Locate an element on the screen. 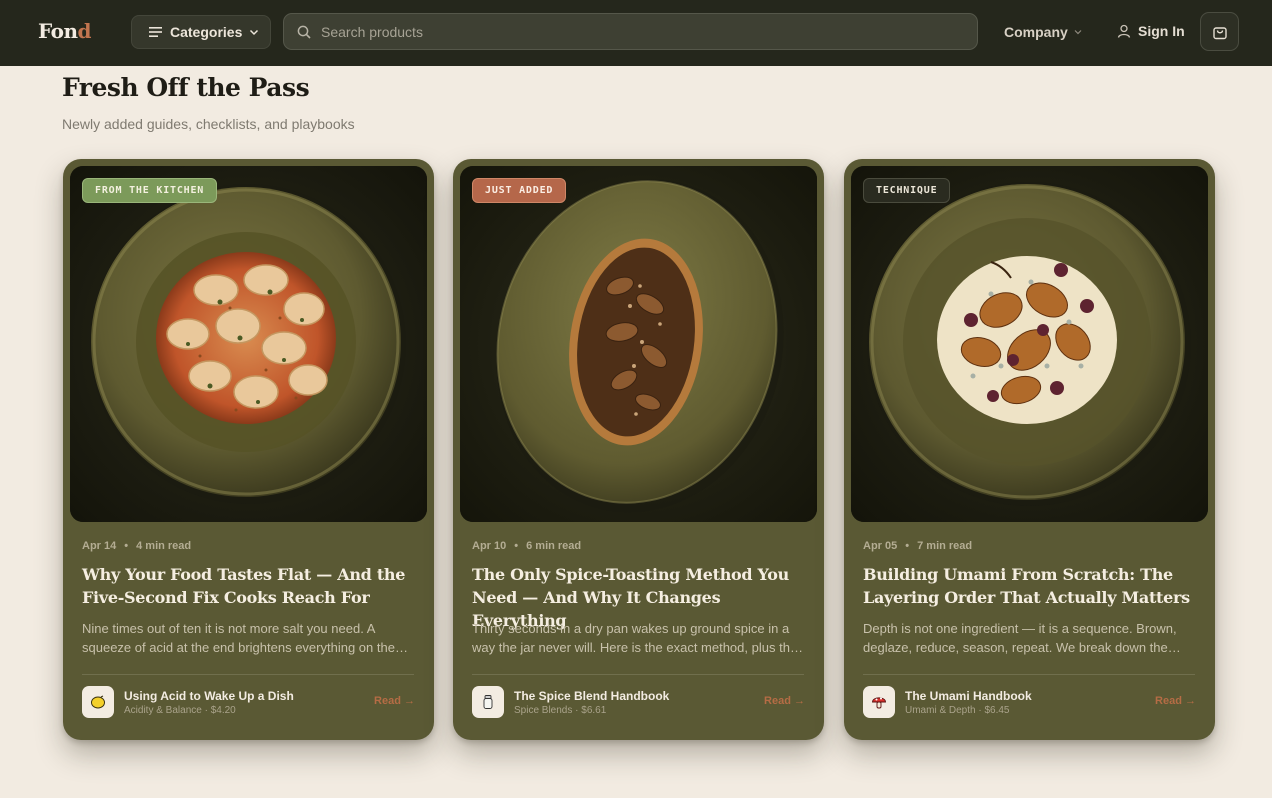 The image size is (1272, 798). article-image: TECHNIQUE is located at coordinates (1029, 344).